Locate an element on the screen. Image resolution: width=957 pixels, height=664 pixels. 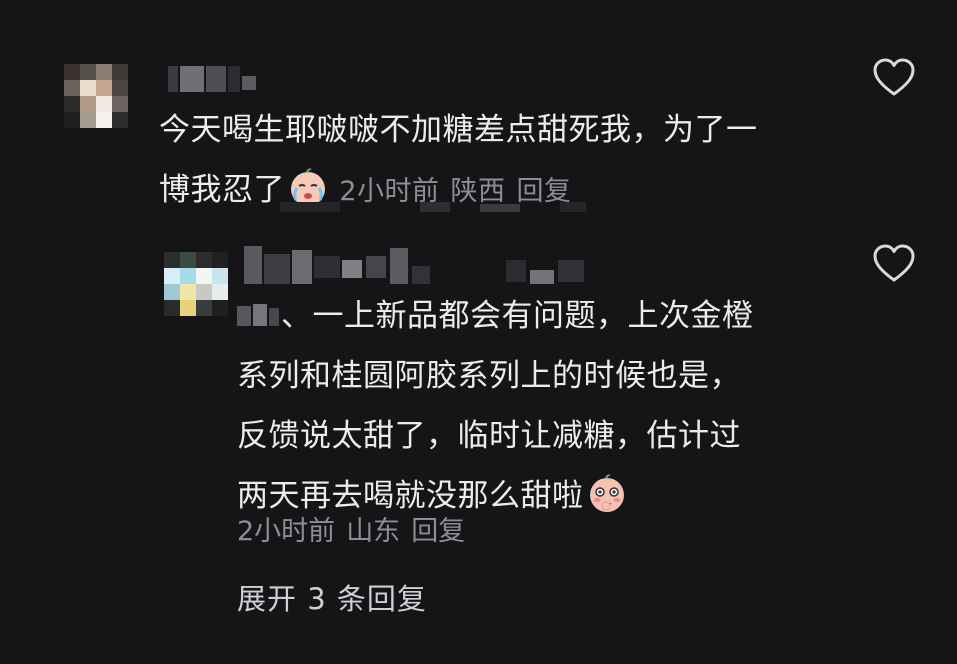
comment-text-line: 、一上新品都会有问题，上次金橙 is located at coordinates (547, 316).